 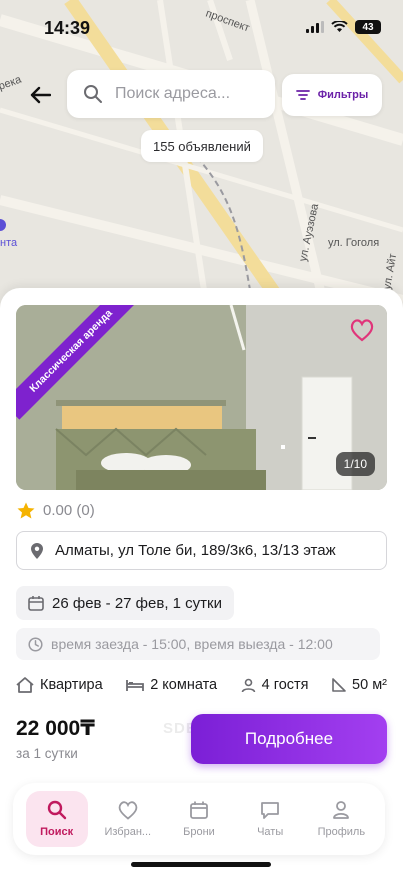 I want to click on chat-icon, so click(x=270, y=810).